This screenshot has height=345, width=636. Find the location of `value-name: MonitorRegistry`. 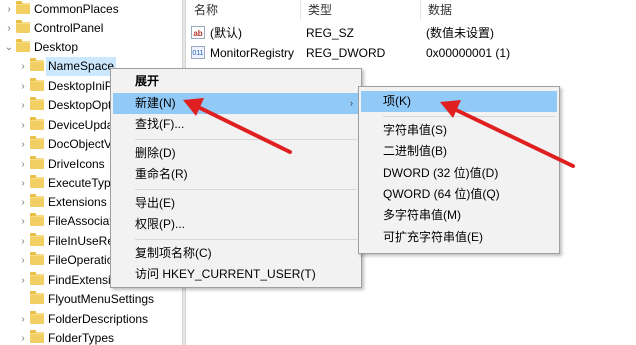

value-name: MonitorRegistry is located at coordinates (252, 53).